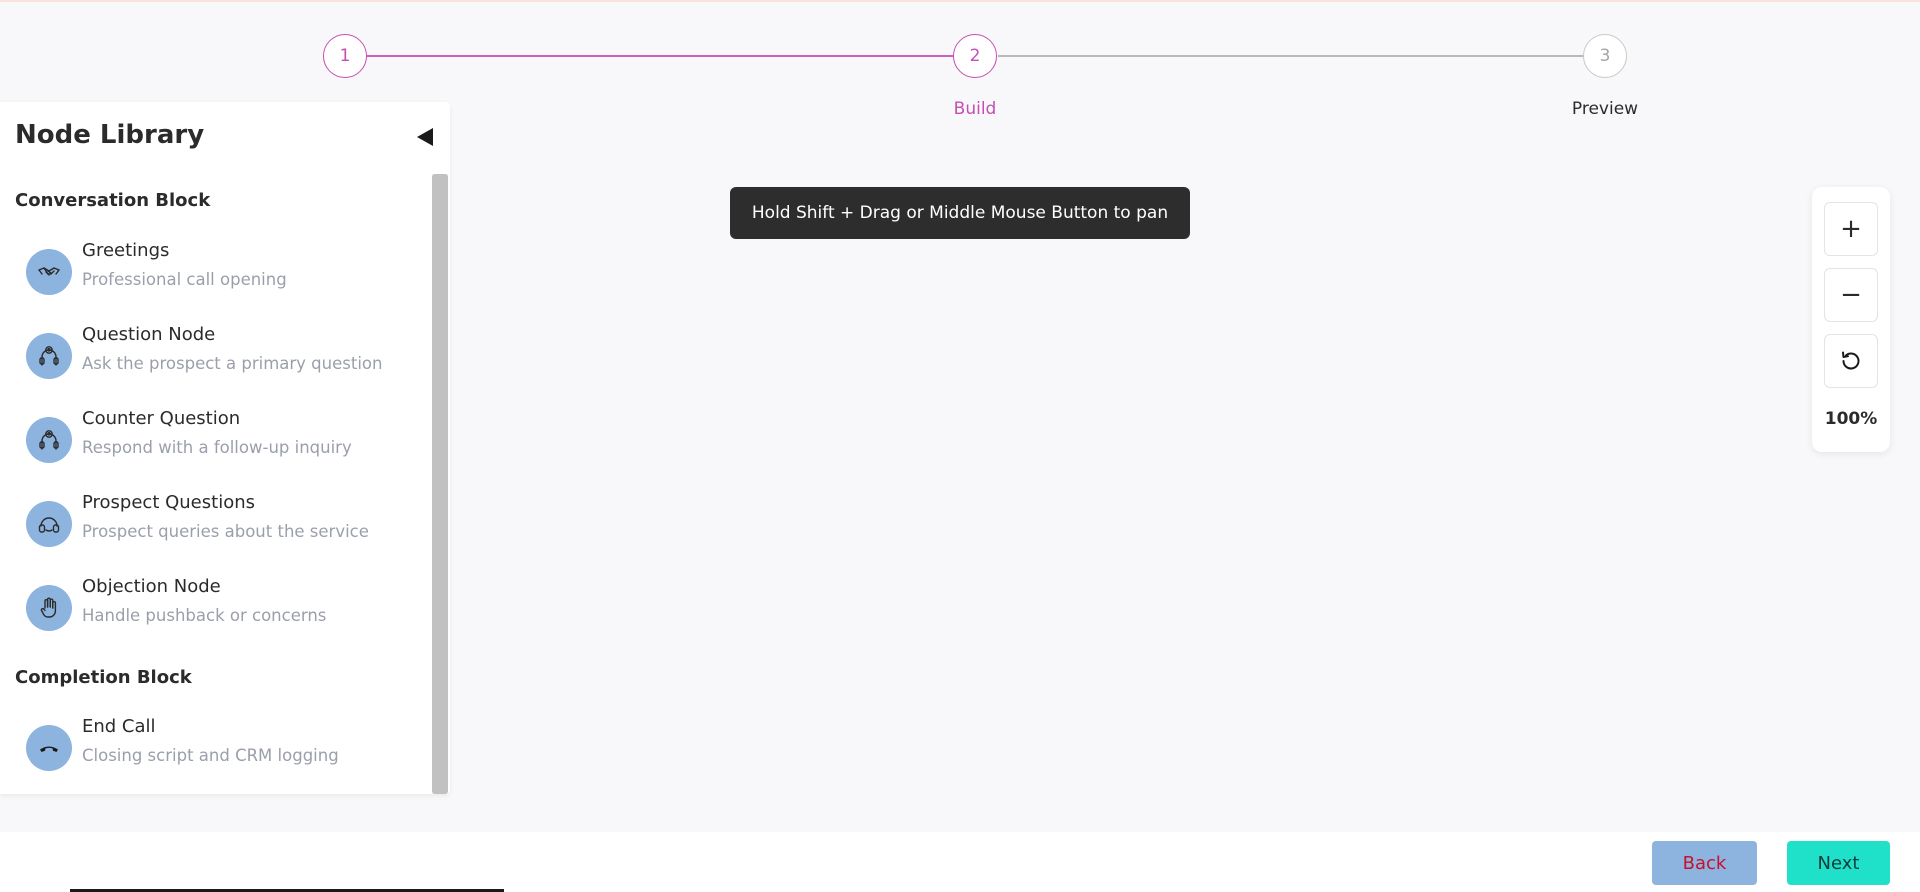 The height and width of the screenshot is (892, 1920). I want to click on minus-icon: −, so click(1851, 295).